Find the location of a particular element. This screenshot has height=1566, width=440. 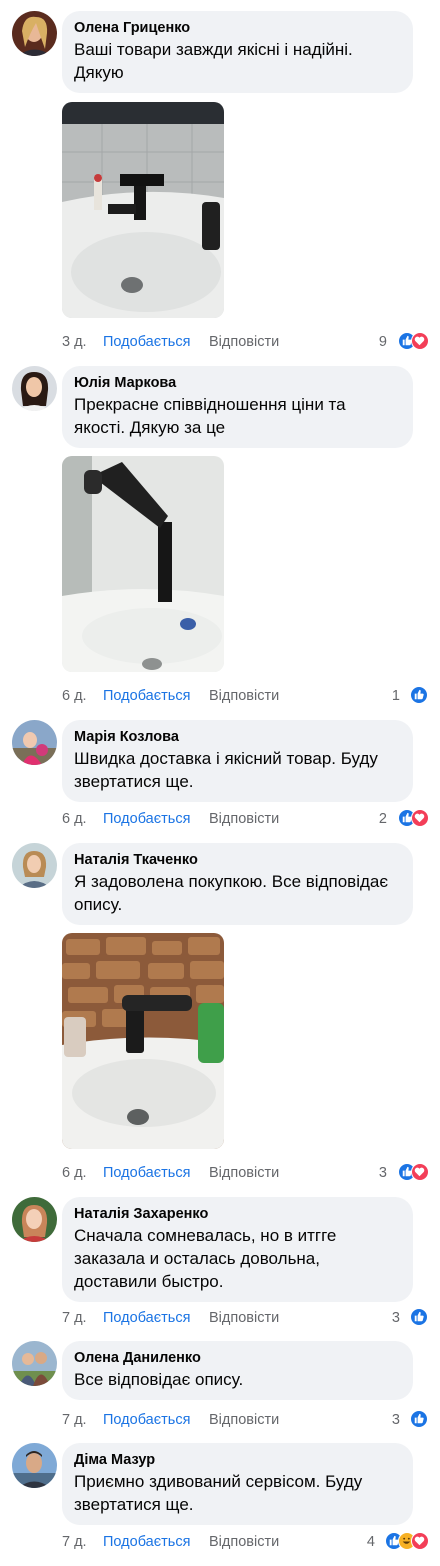

comment-author: Олена Гриценко is located at coordinates (237, 28).